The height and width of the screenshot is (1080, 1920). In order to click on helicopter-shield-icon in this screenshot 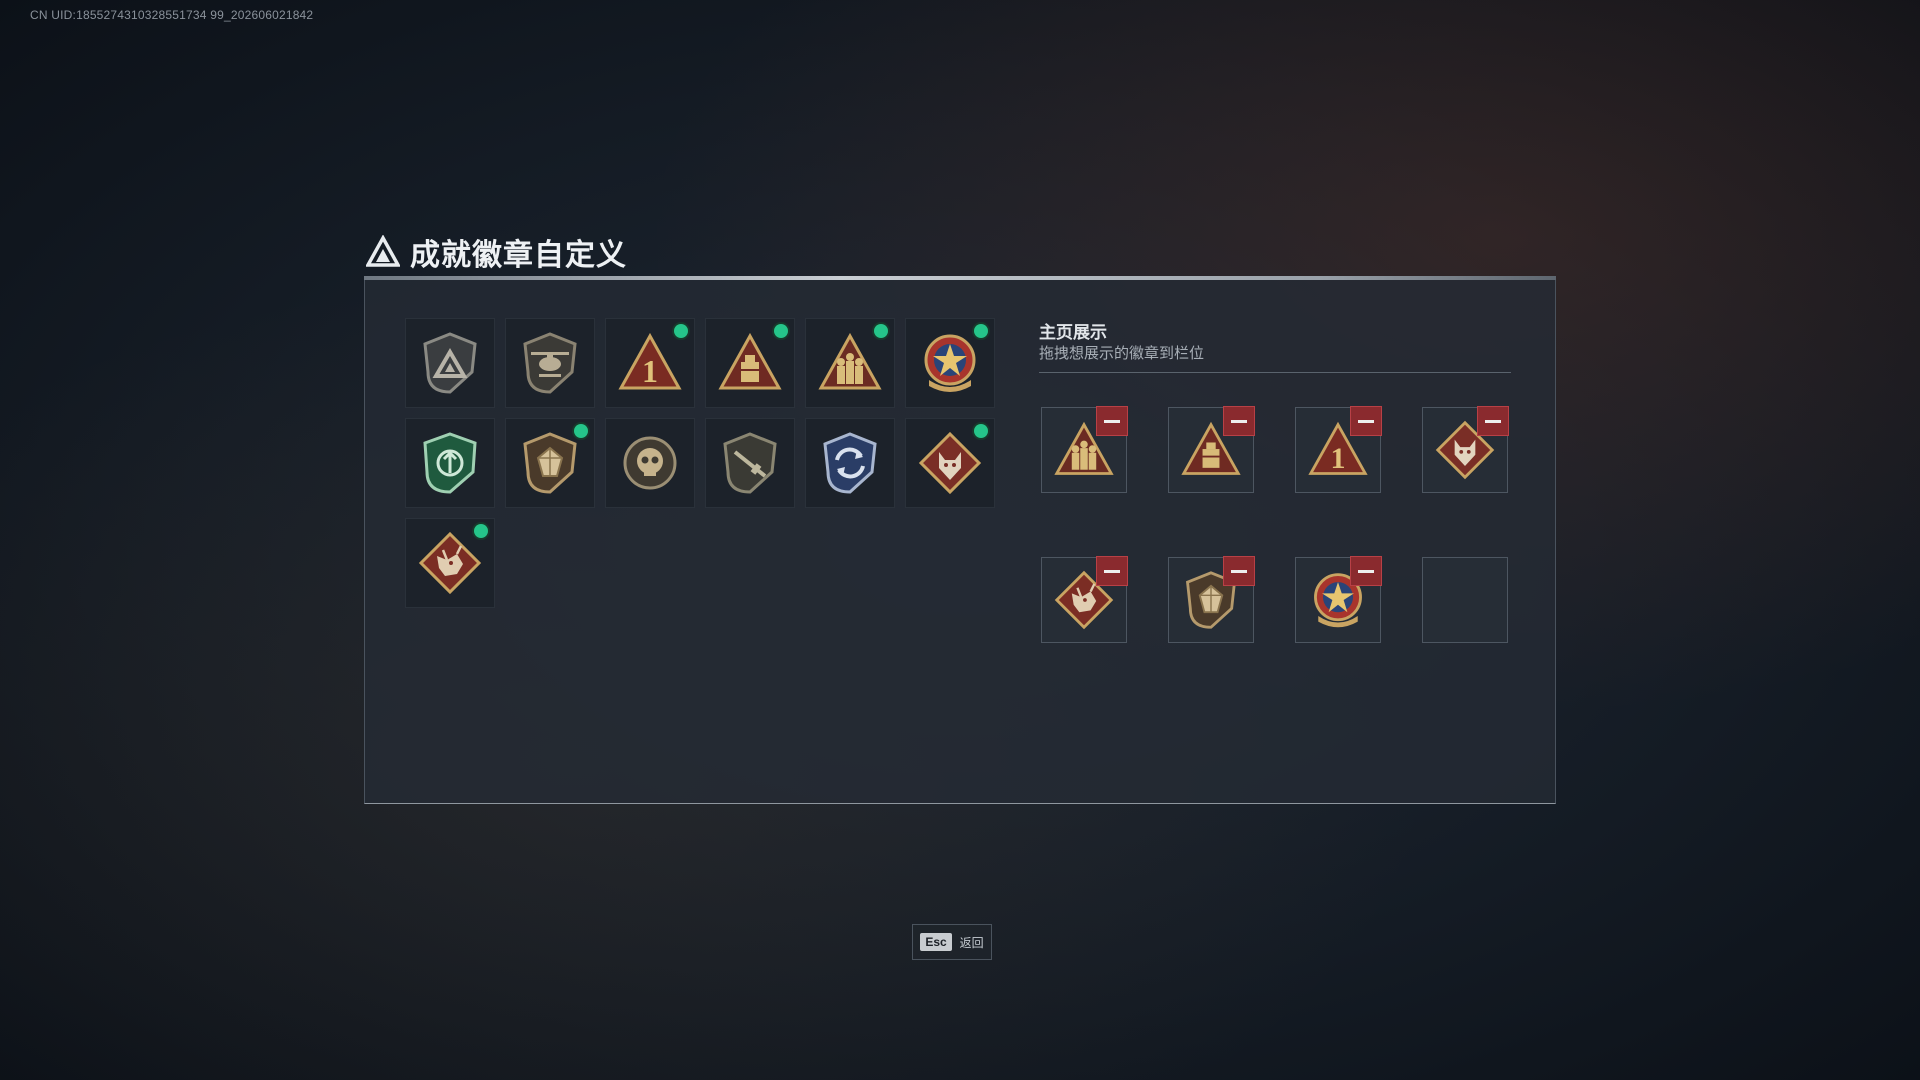, I will do `click(550, 363)`.